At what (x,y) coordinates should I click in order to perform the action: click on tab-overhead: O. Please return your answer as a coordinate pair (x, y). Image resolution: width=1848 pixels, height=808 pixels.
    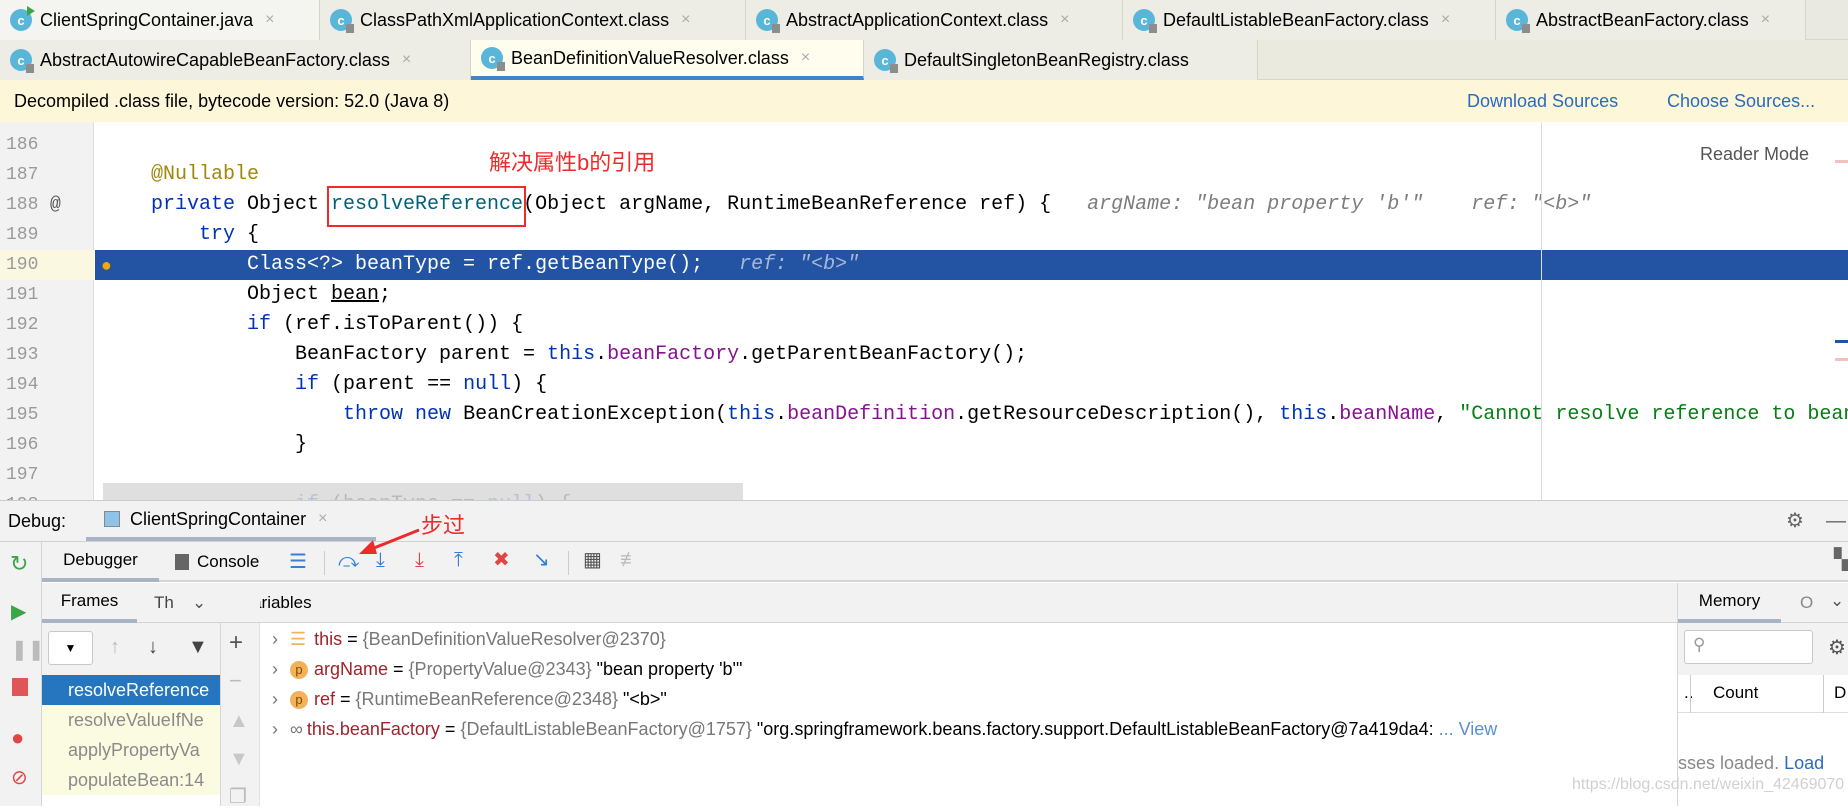
    Looking at the image, I should click on (1806, 603).